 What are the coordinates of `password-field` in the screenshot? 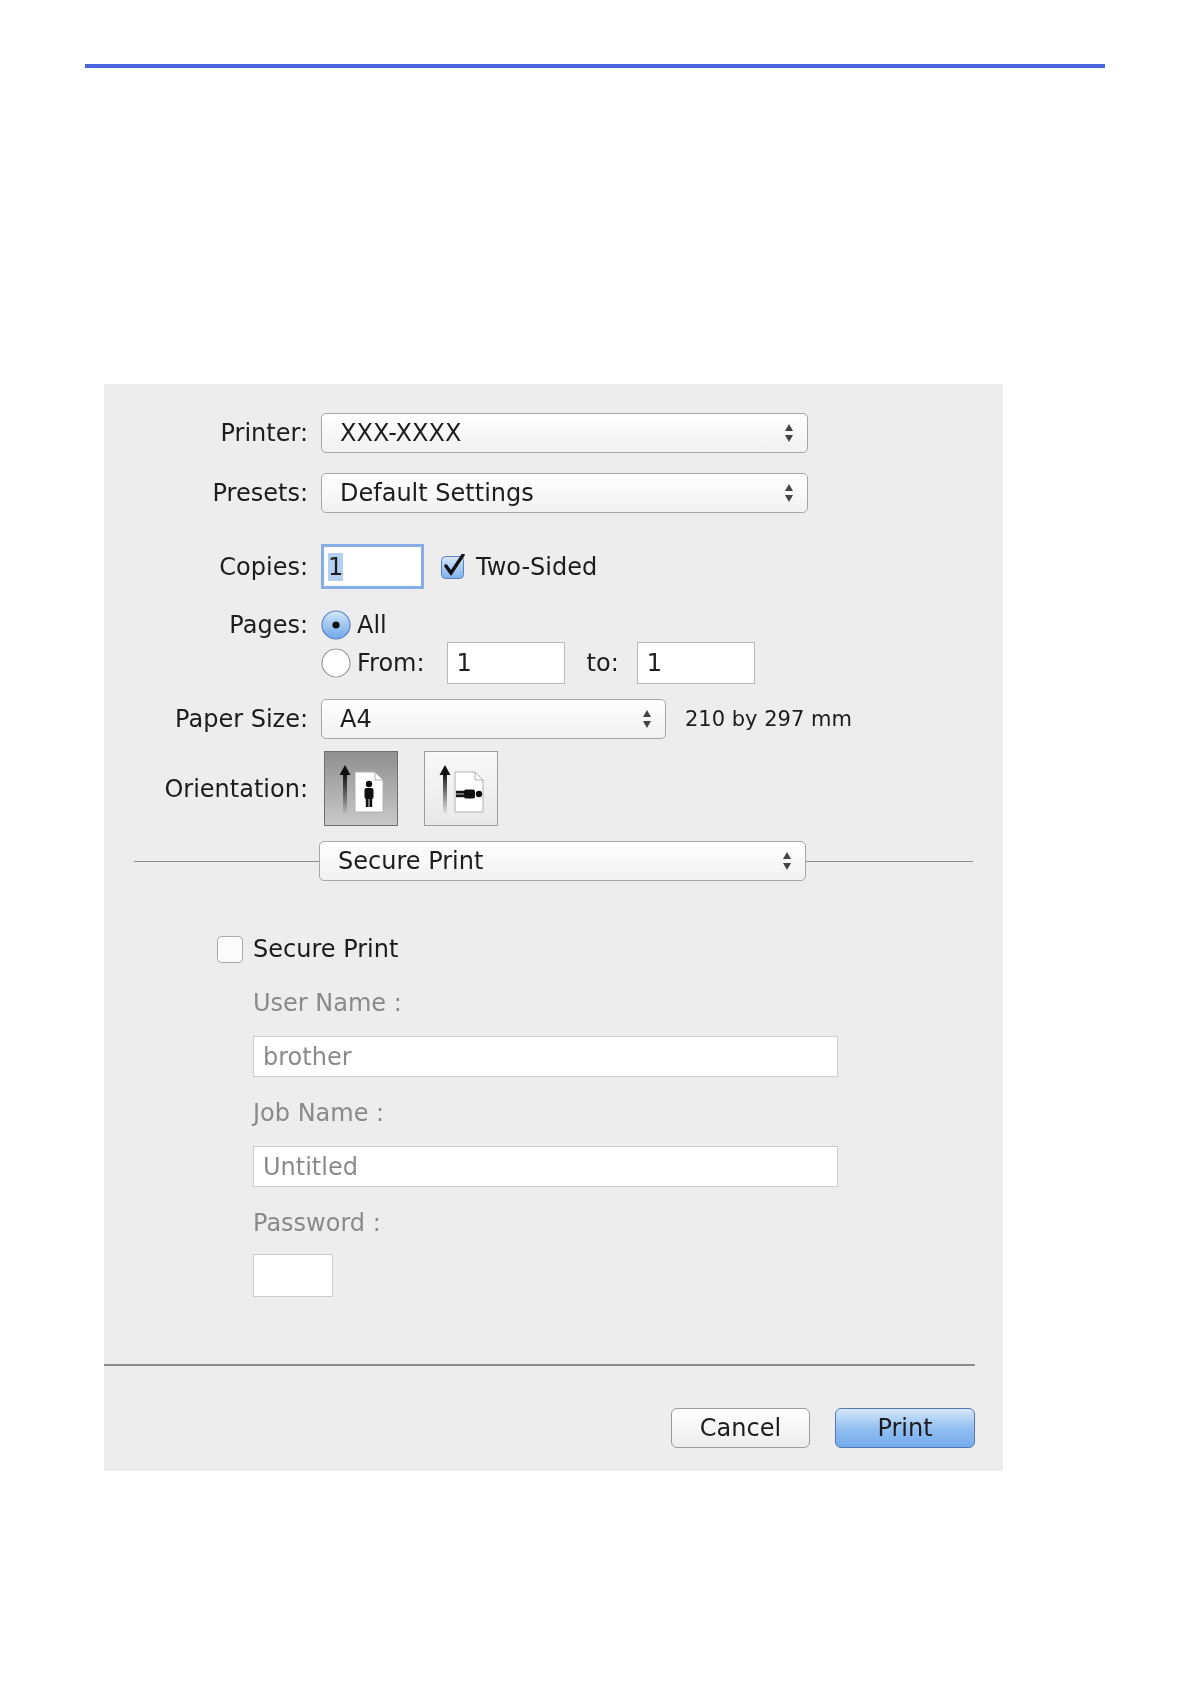 It's located at (293, 1275).